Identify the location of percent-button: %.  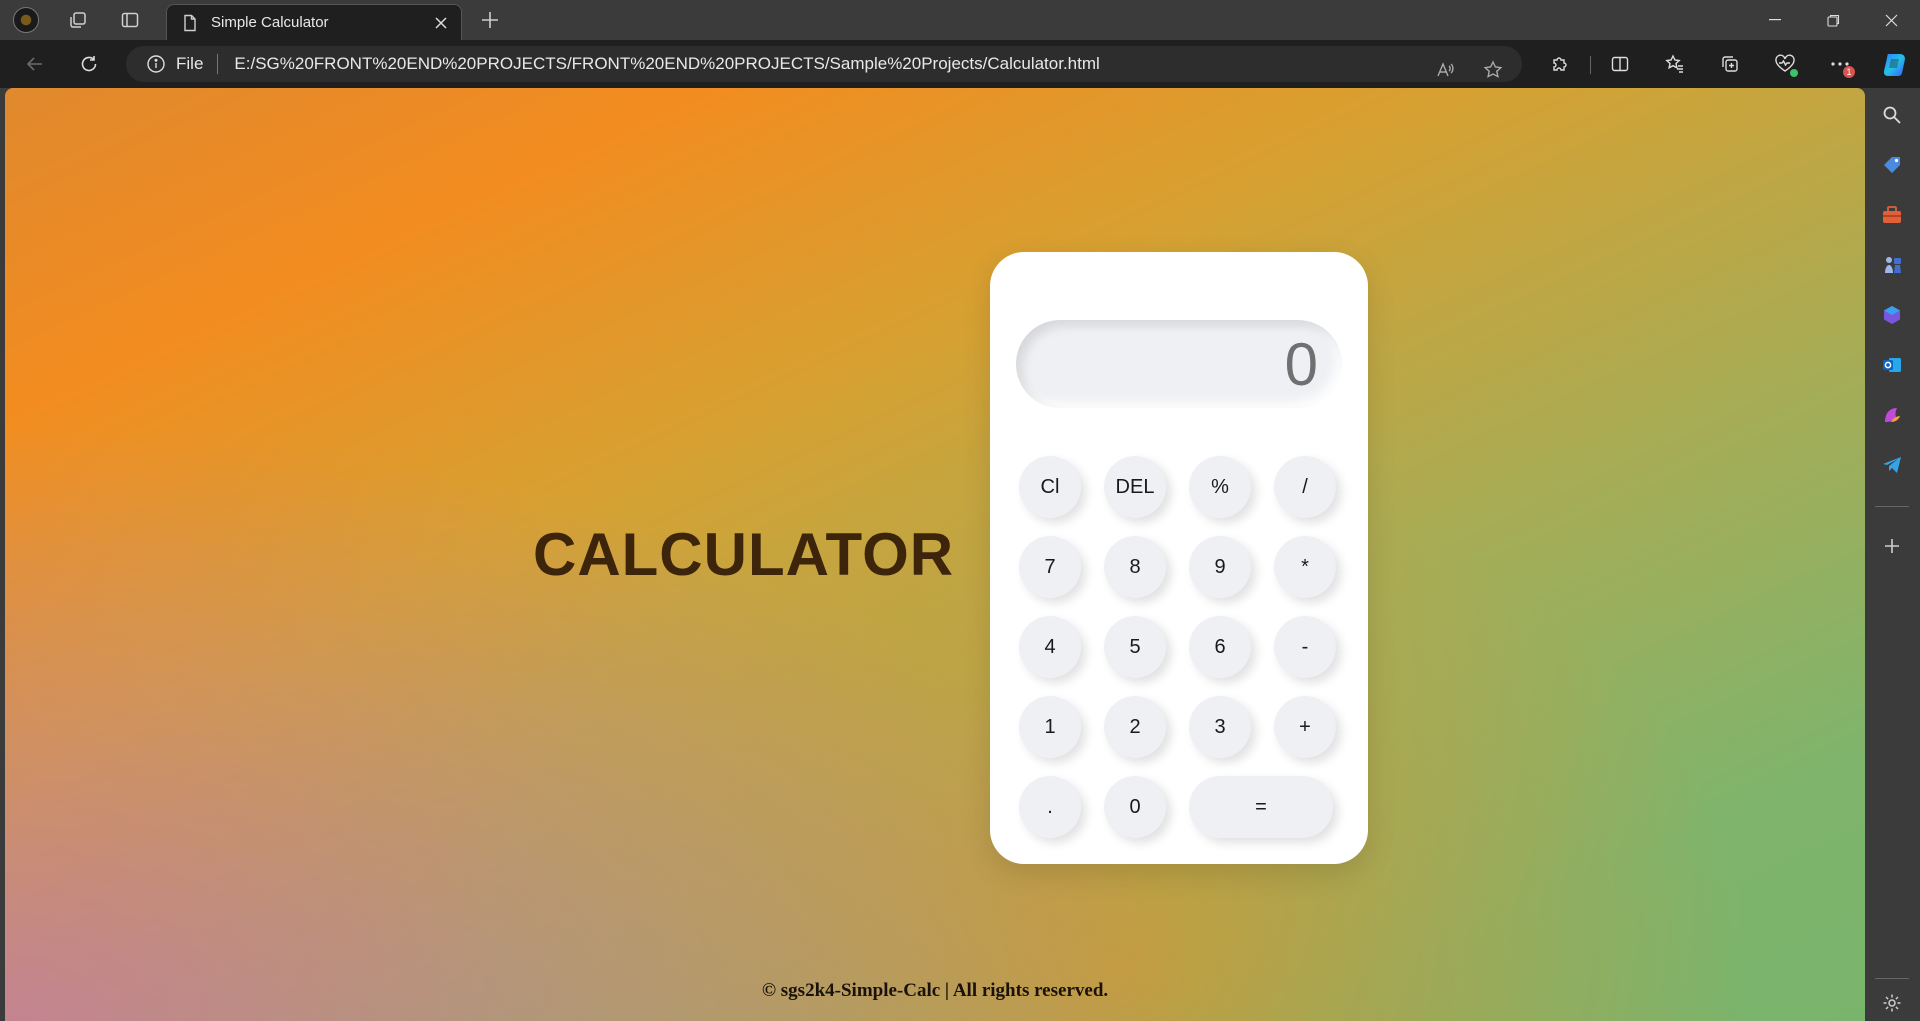
(1220, 487).